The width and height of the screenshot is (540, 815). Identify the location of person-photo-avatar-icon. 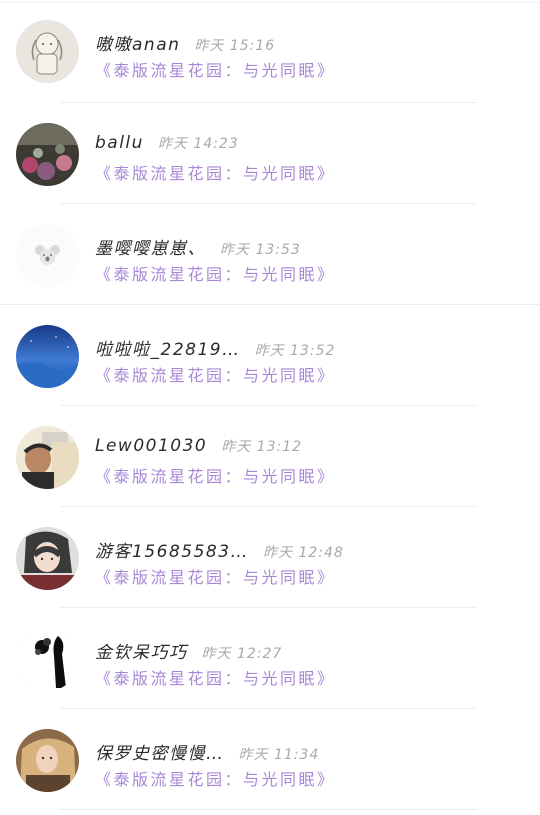
(47, 457).